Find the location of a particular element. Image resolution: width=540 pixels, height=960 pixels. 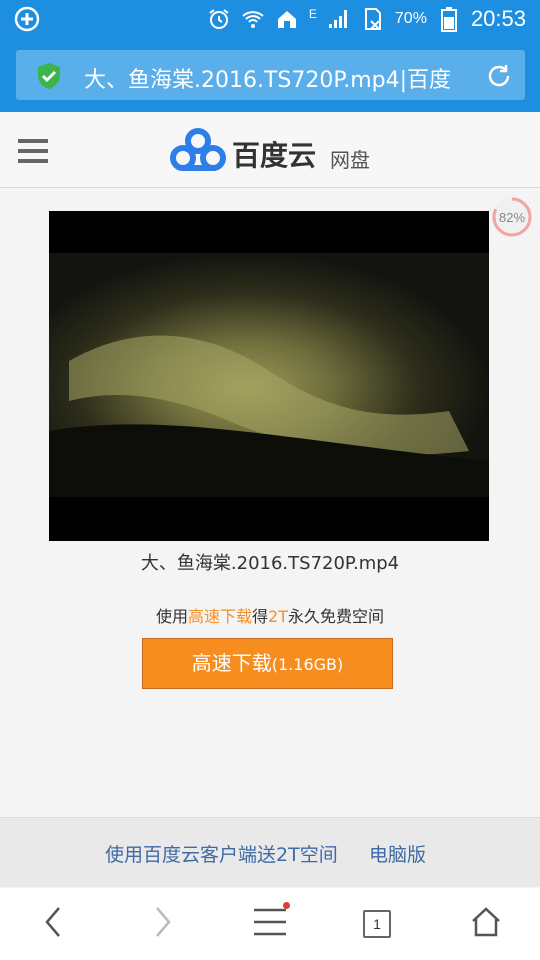

status-bar: E 70% 20:53 is located at coordinates (270, 19).